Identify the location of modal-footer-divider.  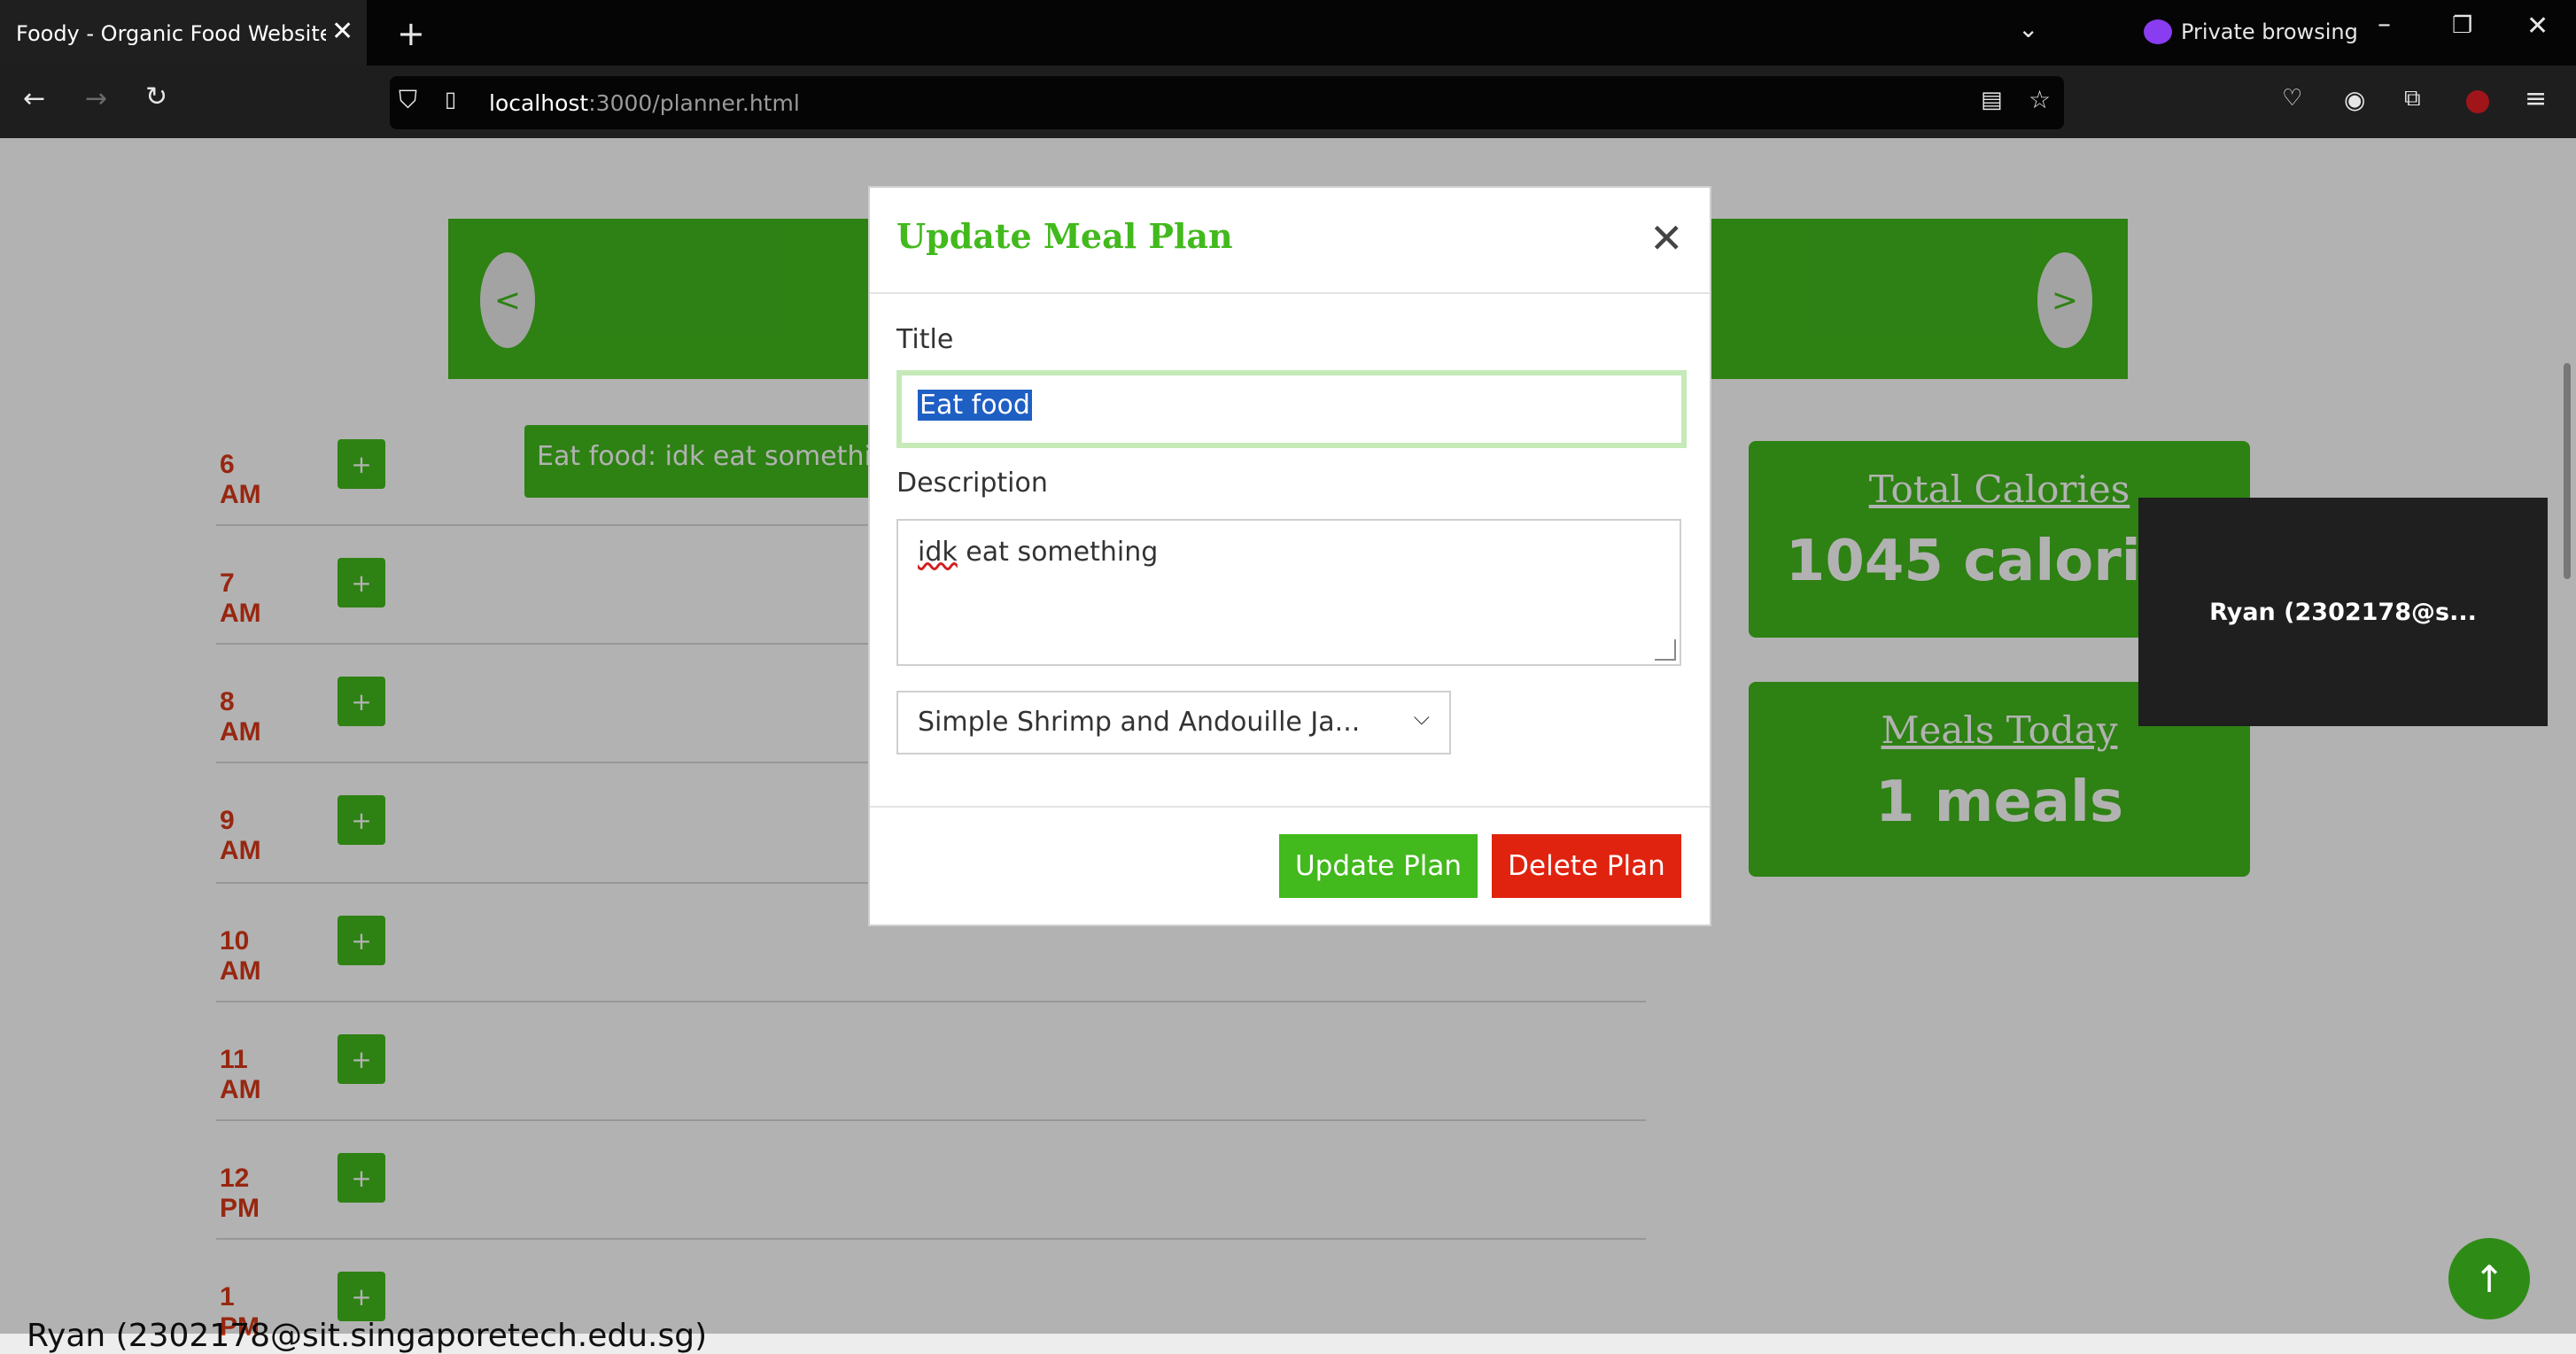
(1290, 807).